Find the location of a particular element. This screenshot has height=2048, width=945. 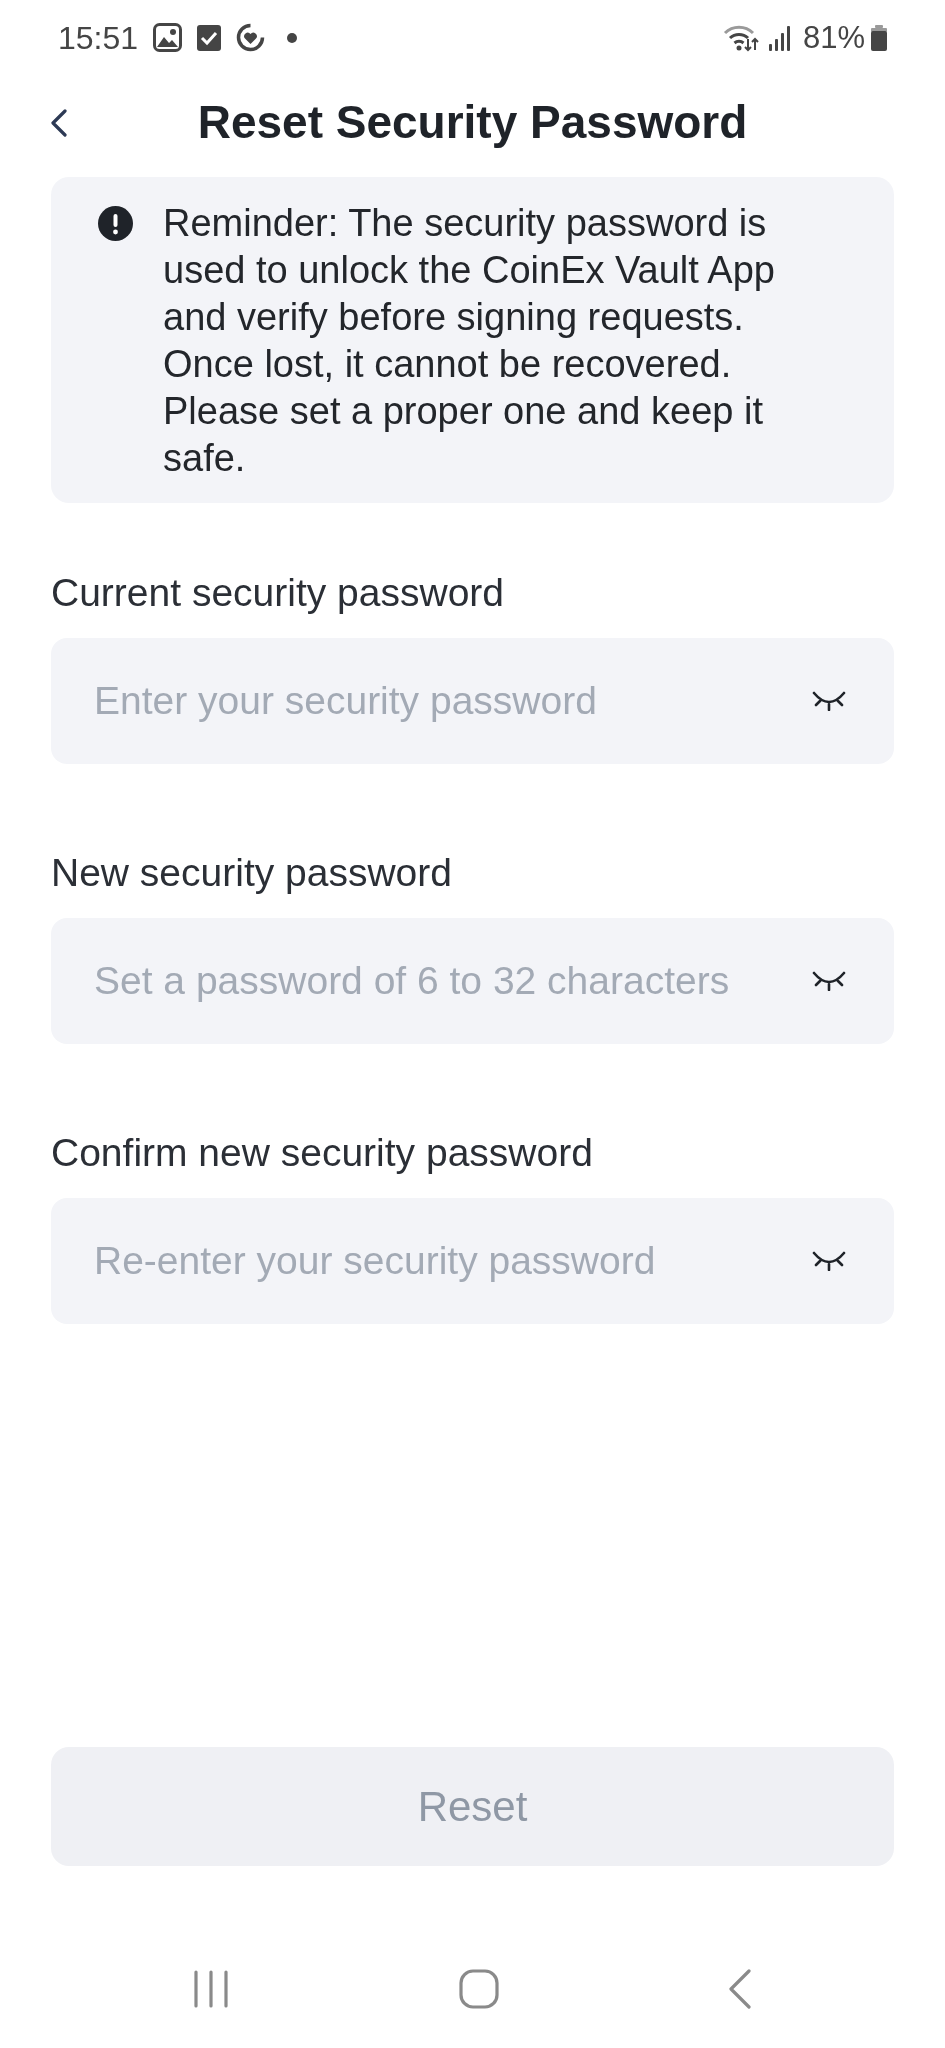

page-title: Reset Security Password is located at coordinates (472, 122).